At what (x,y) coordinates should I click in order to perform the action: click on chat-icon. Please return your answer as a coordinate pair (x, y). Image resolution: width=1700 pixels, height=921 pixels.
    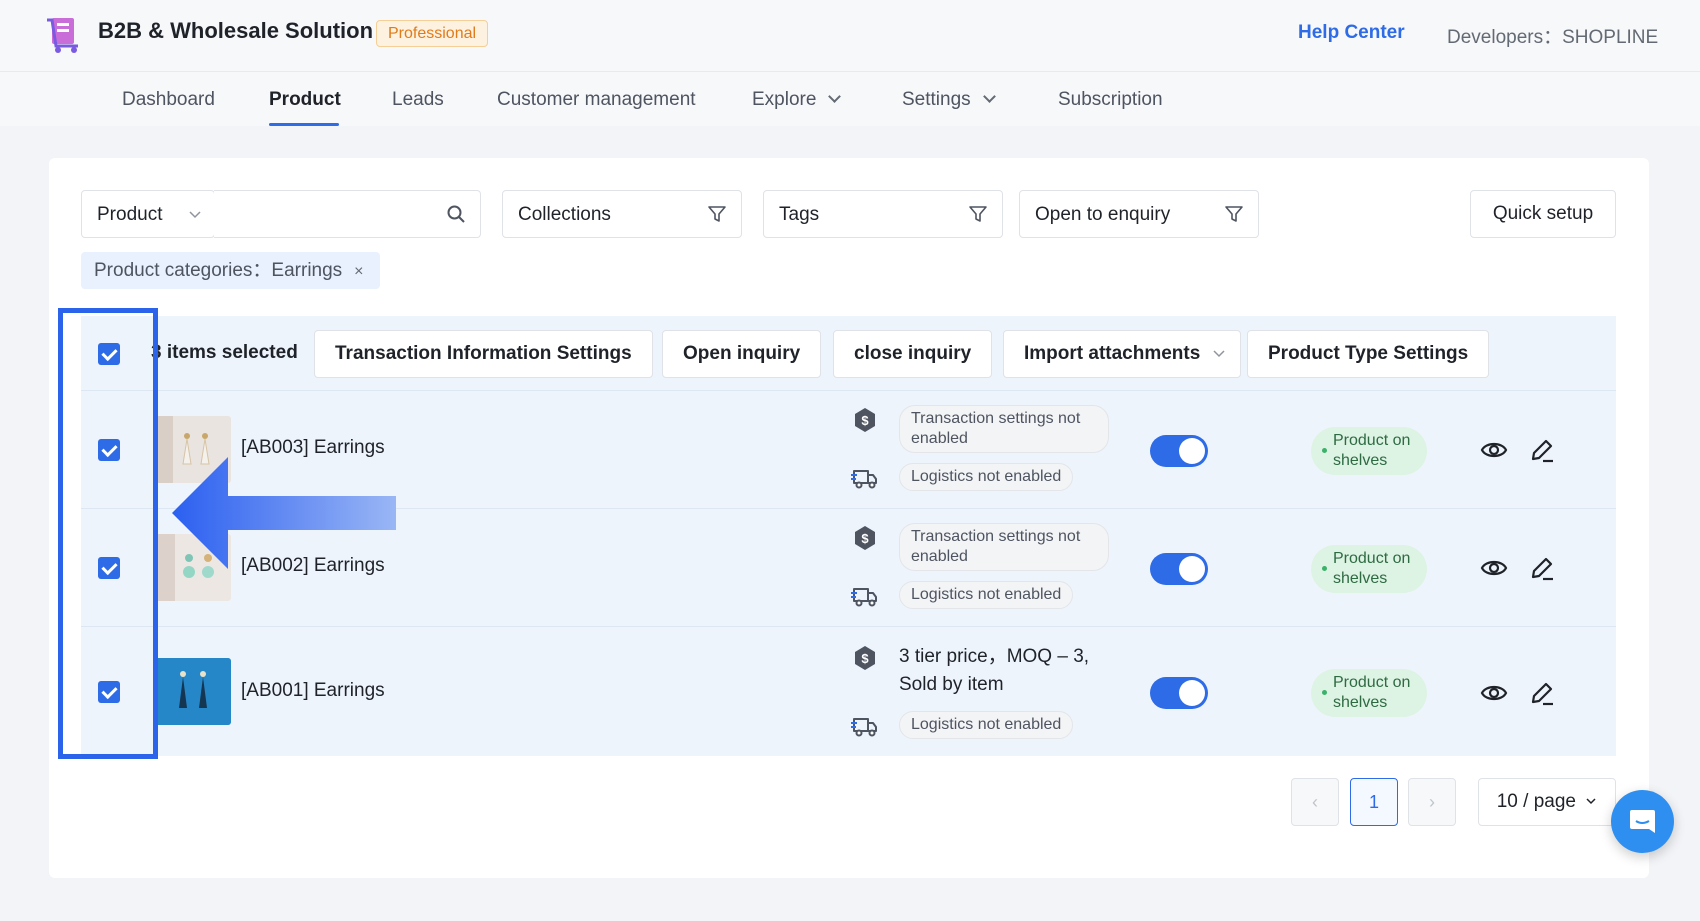
    Looking at the image, I should click on (1642, 821).